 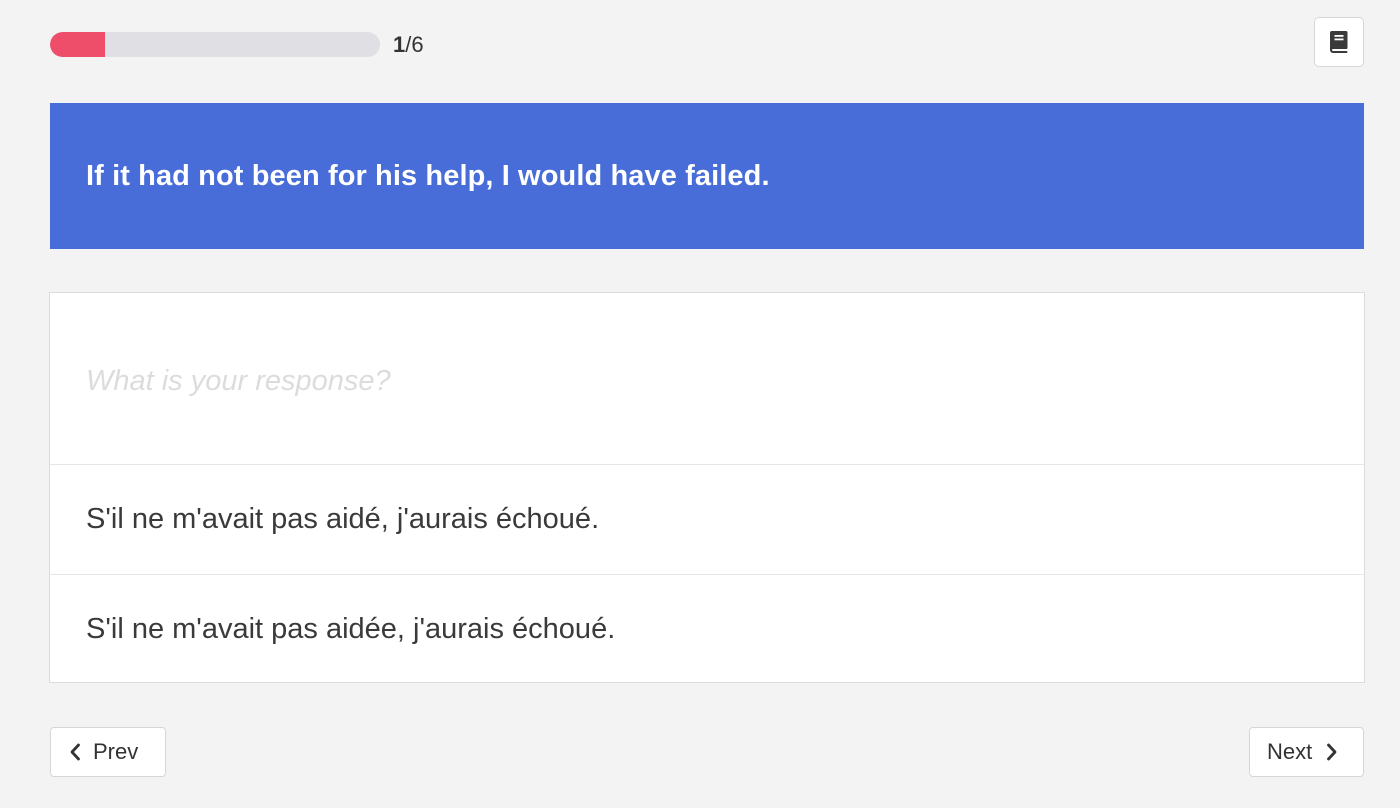 What do you see at coordinates (707, 42) in the screenshot?
I see `top-bar: 1/6` at bounding box center [707, 42].